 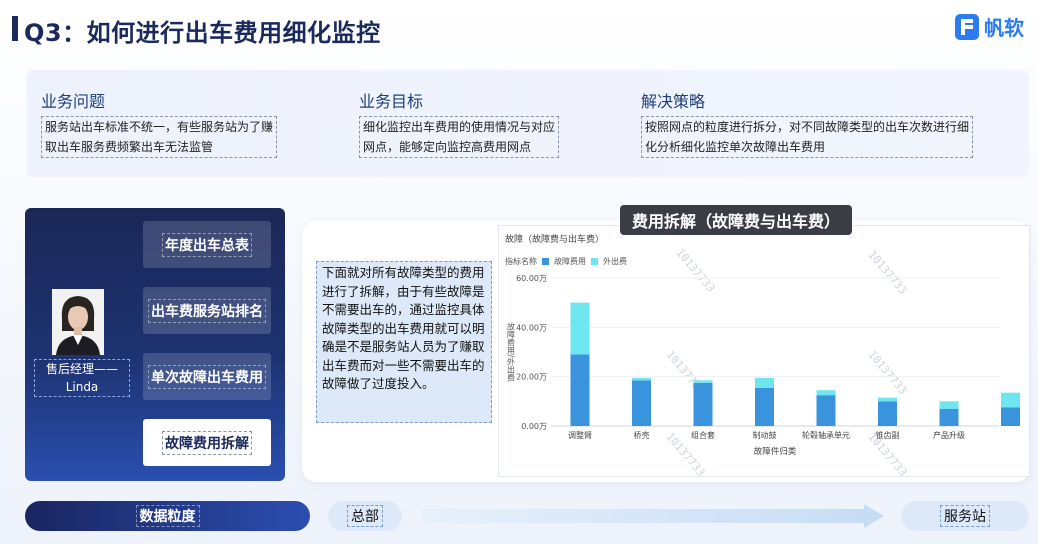 I want to click on button-label: 故障费用拆解, so click(x=207, y=442).